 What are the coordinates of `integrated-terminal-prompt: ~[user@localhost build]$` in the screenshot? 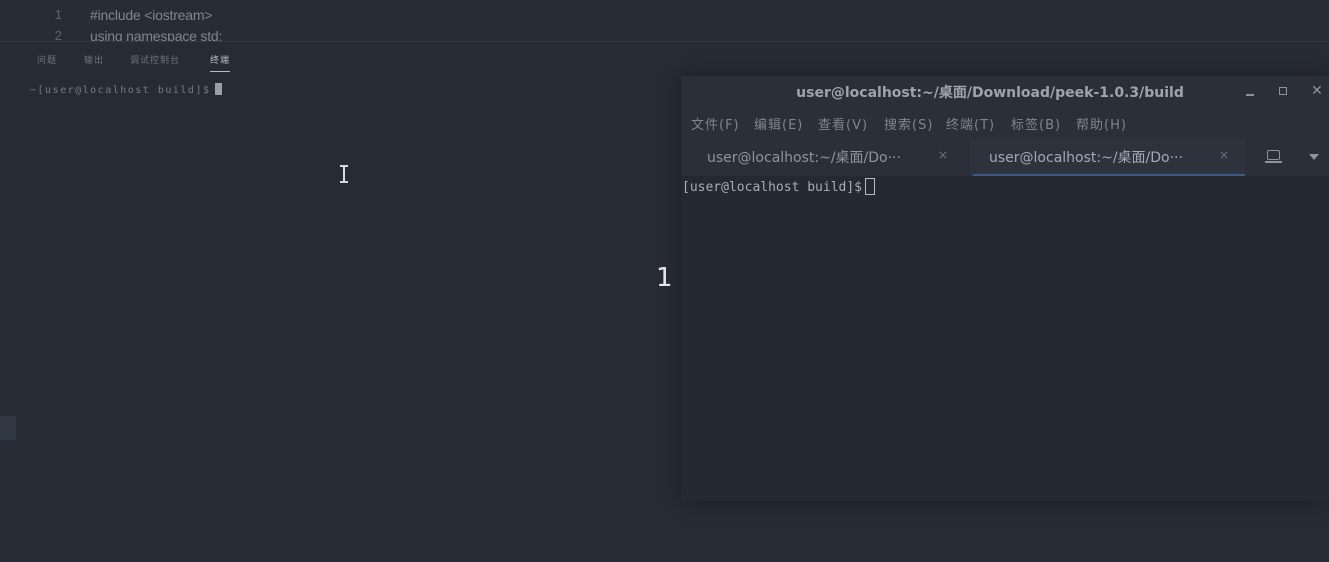 It's located at (126, 89).